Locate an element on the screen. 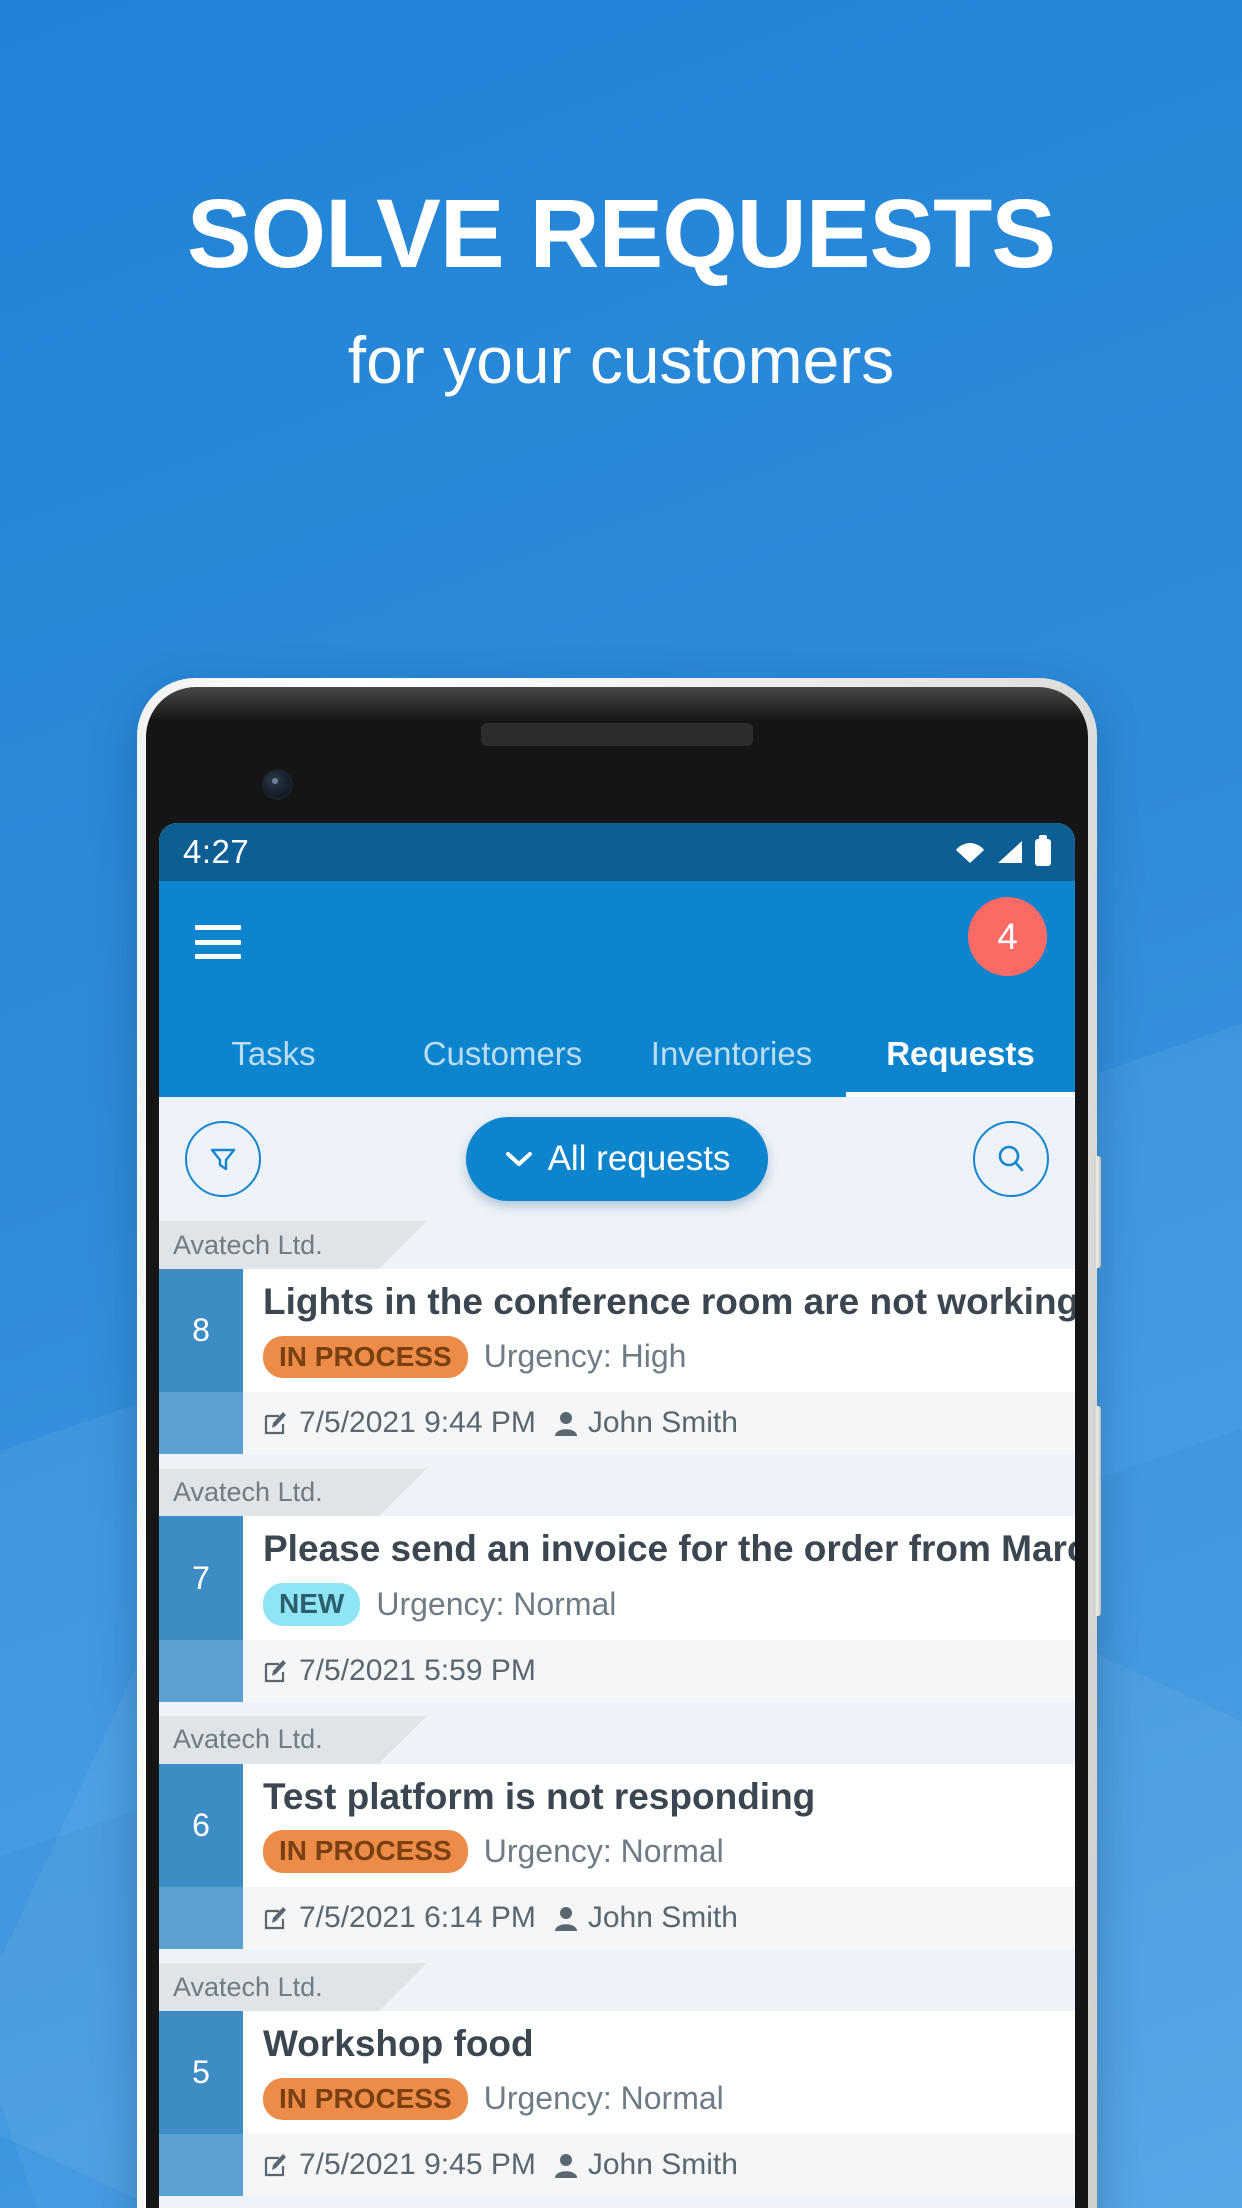 The height and width of the screenshot is (2208, 1242). filter-button is located at coordinates (223, 1159).